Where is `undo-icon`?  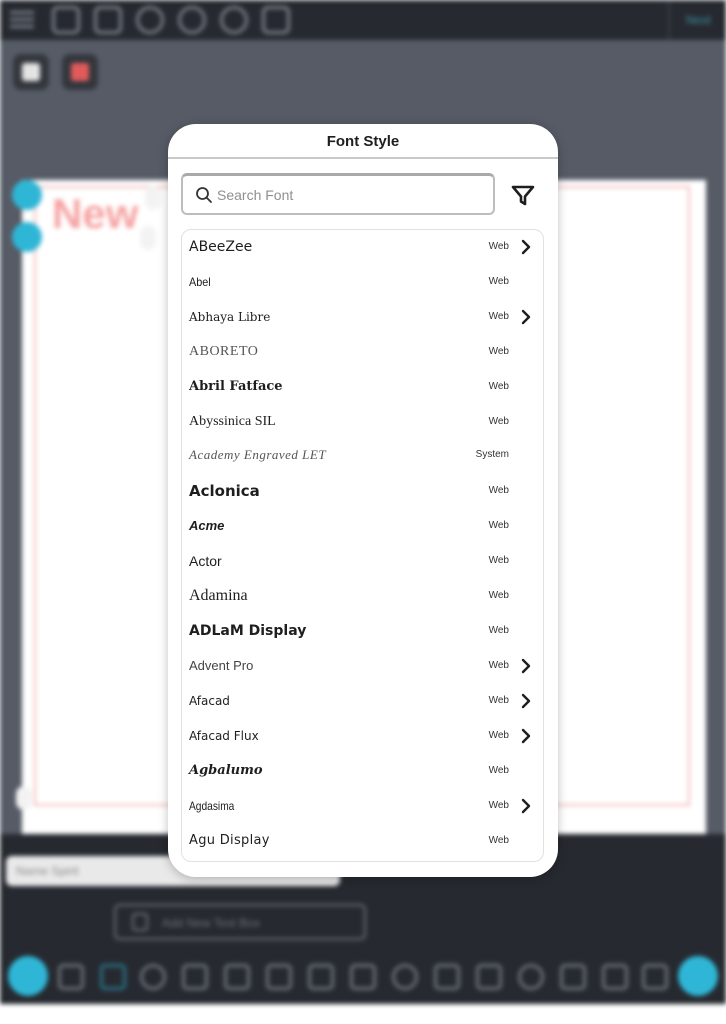 undo-icon is located at coordinates (192, 20).